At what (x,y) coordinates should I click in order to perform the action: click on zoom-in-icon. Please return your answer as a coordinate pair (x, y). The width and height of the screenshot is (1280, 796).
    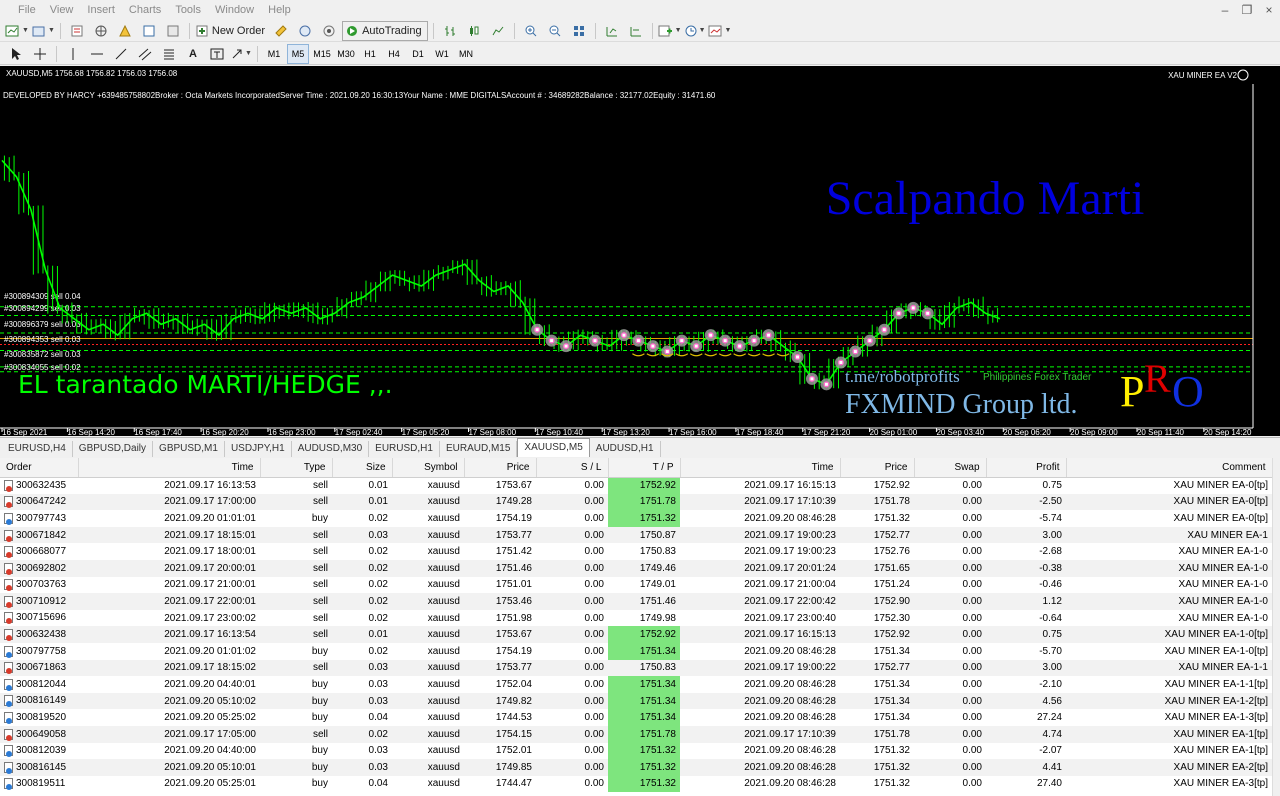
    Looking at the image, I should click on (531, 31).